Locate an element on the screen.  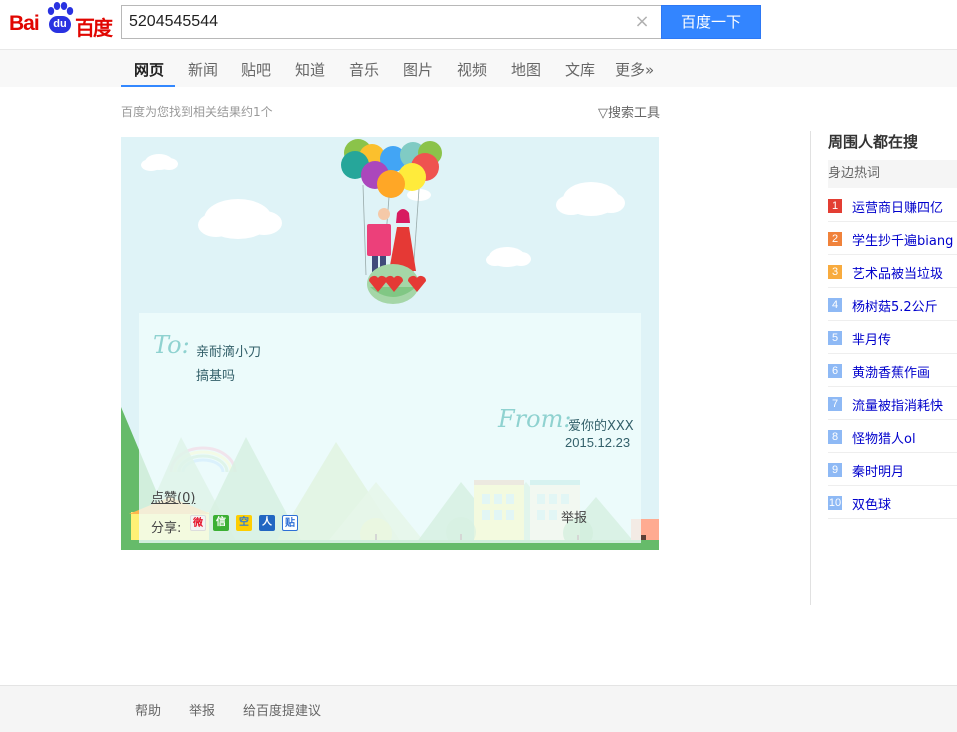
hot-search-item: 6 黄渤香蕉作画 is located at coordinates (892, 370).